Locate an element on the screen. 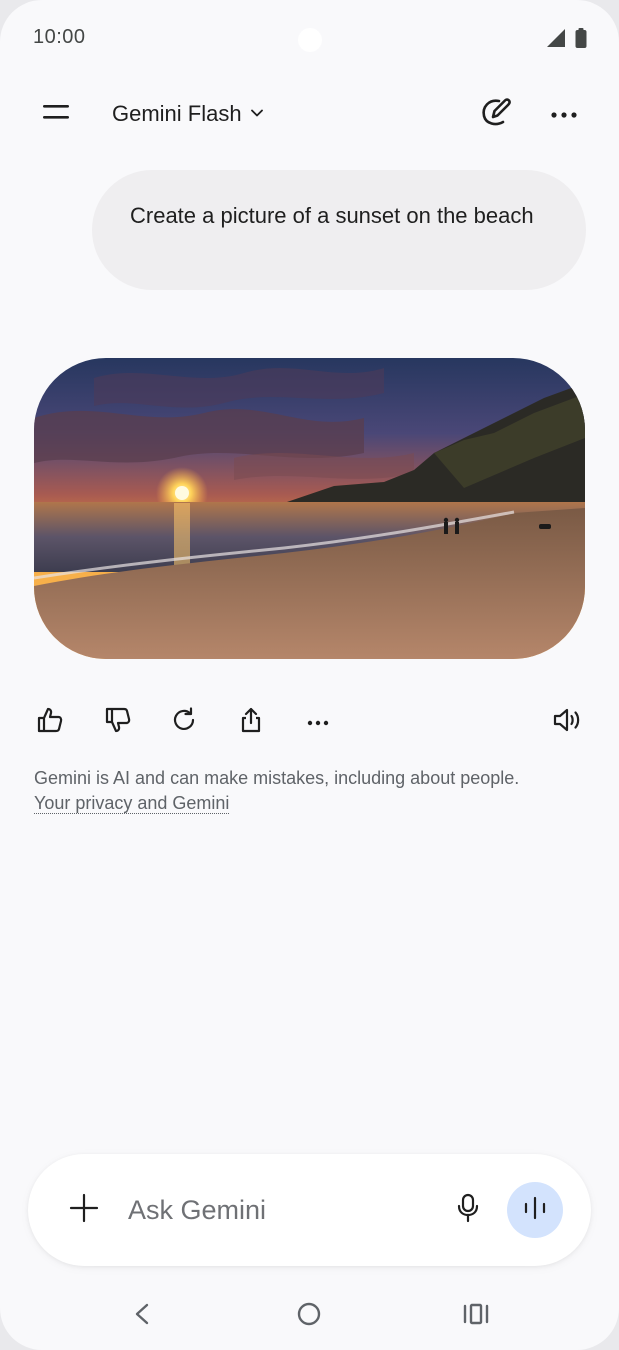 The height and width of the screenshot is (1350, 619). thumbs-up-icon is located at coordinates (50, 722).